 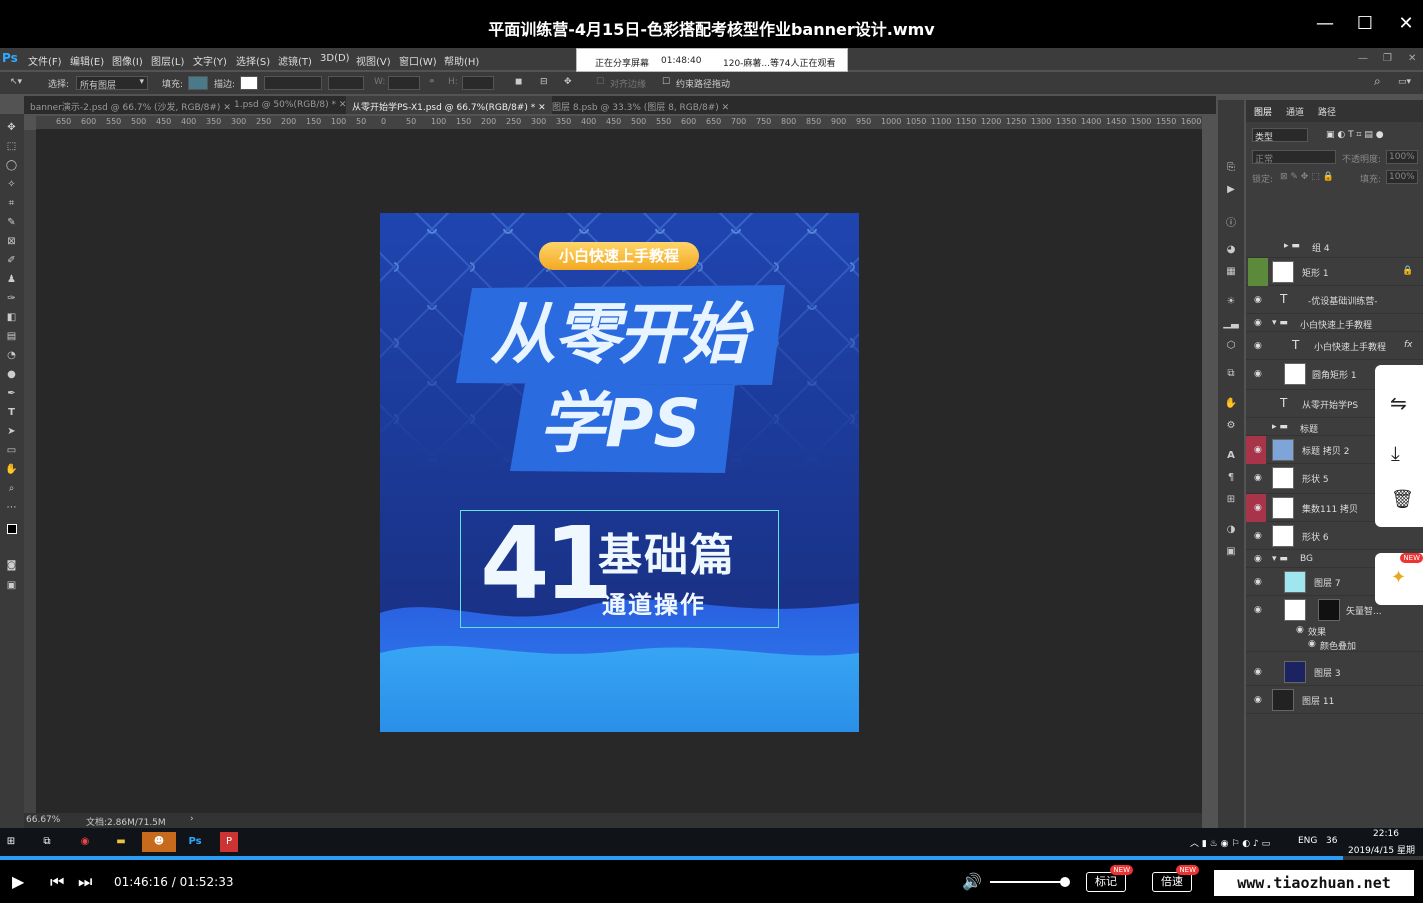 What do you see at coordinates (11, 470) in the screenshot?
I see `hand-icon: ✋` at bounding box center [11, 470].